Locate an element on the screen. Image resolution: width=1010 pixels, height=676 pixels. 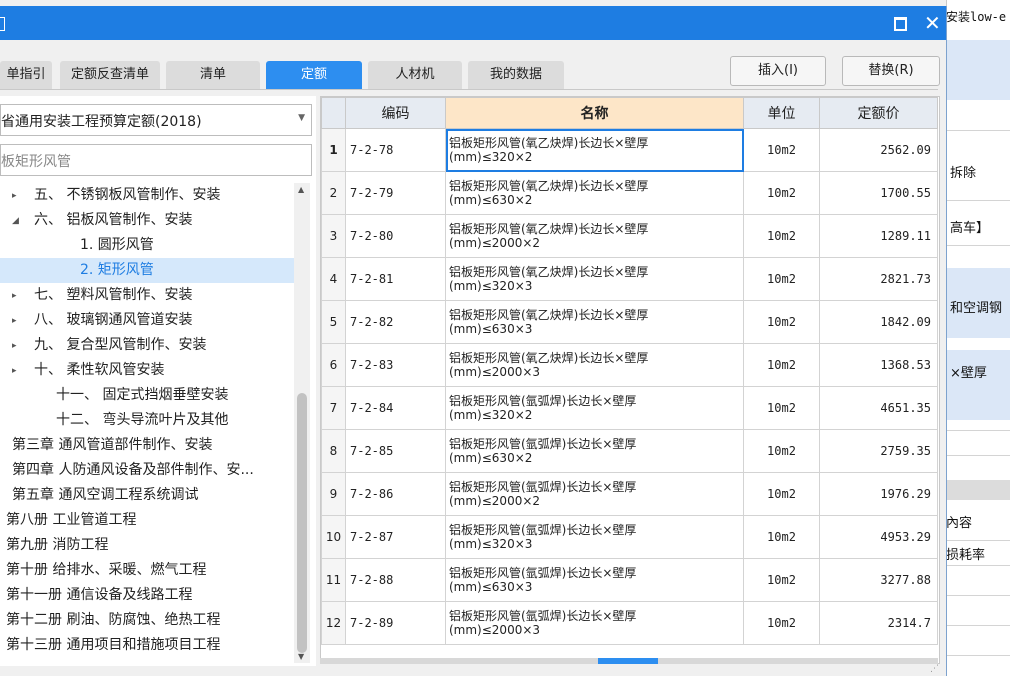
grid-splitter is located at coordinates (629, 661).